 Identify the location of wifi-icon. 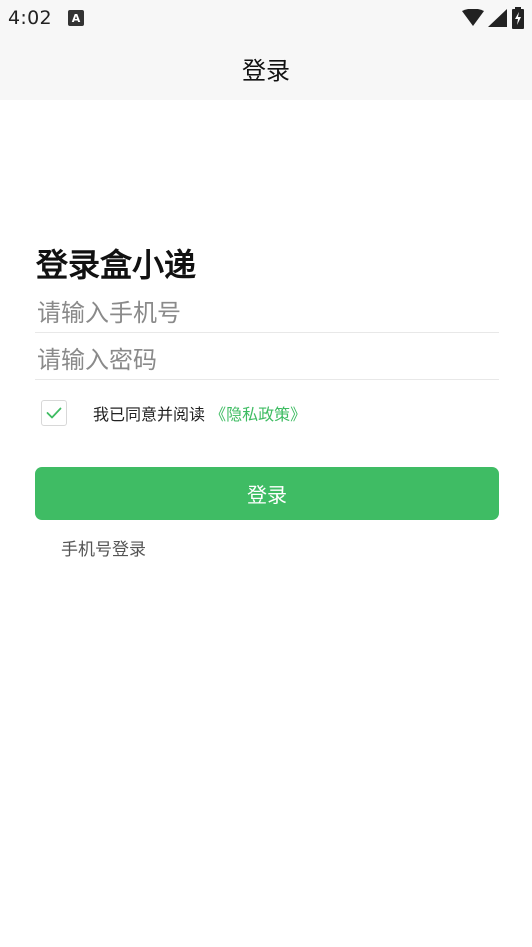
(473, 17).